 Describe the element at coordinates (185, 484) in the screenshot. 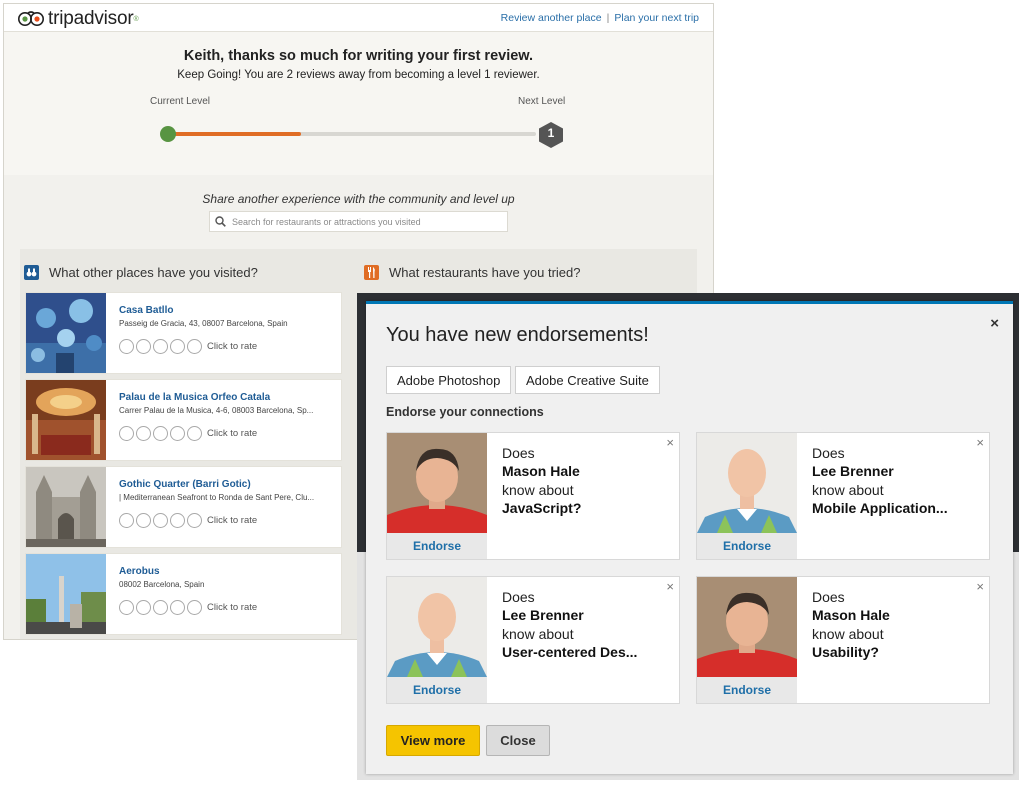

I see `place-name: Gothic Quarter (Barri Gotic)` at that location.